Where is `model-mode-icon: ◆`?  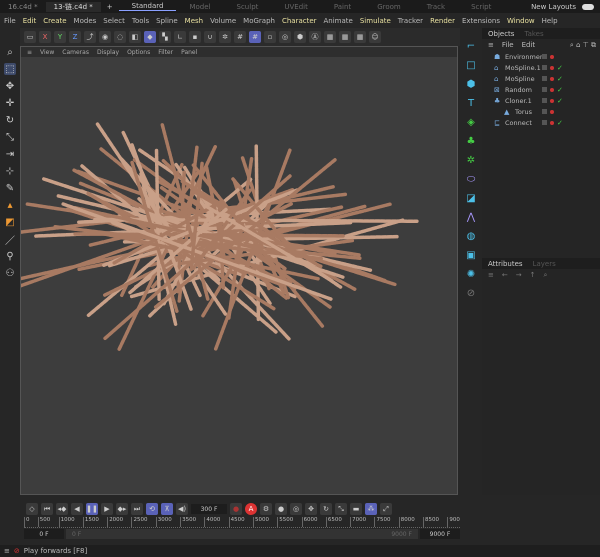
model-mode-icon: ◆ is located at coordinates (150, 37).